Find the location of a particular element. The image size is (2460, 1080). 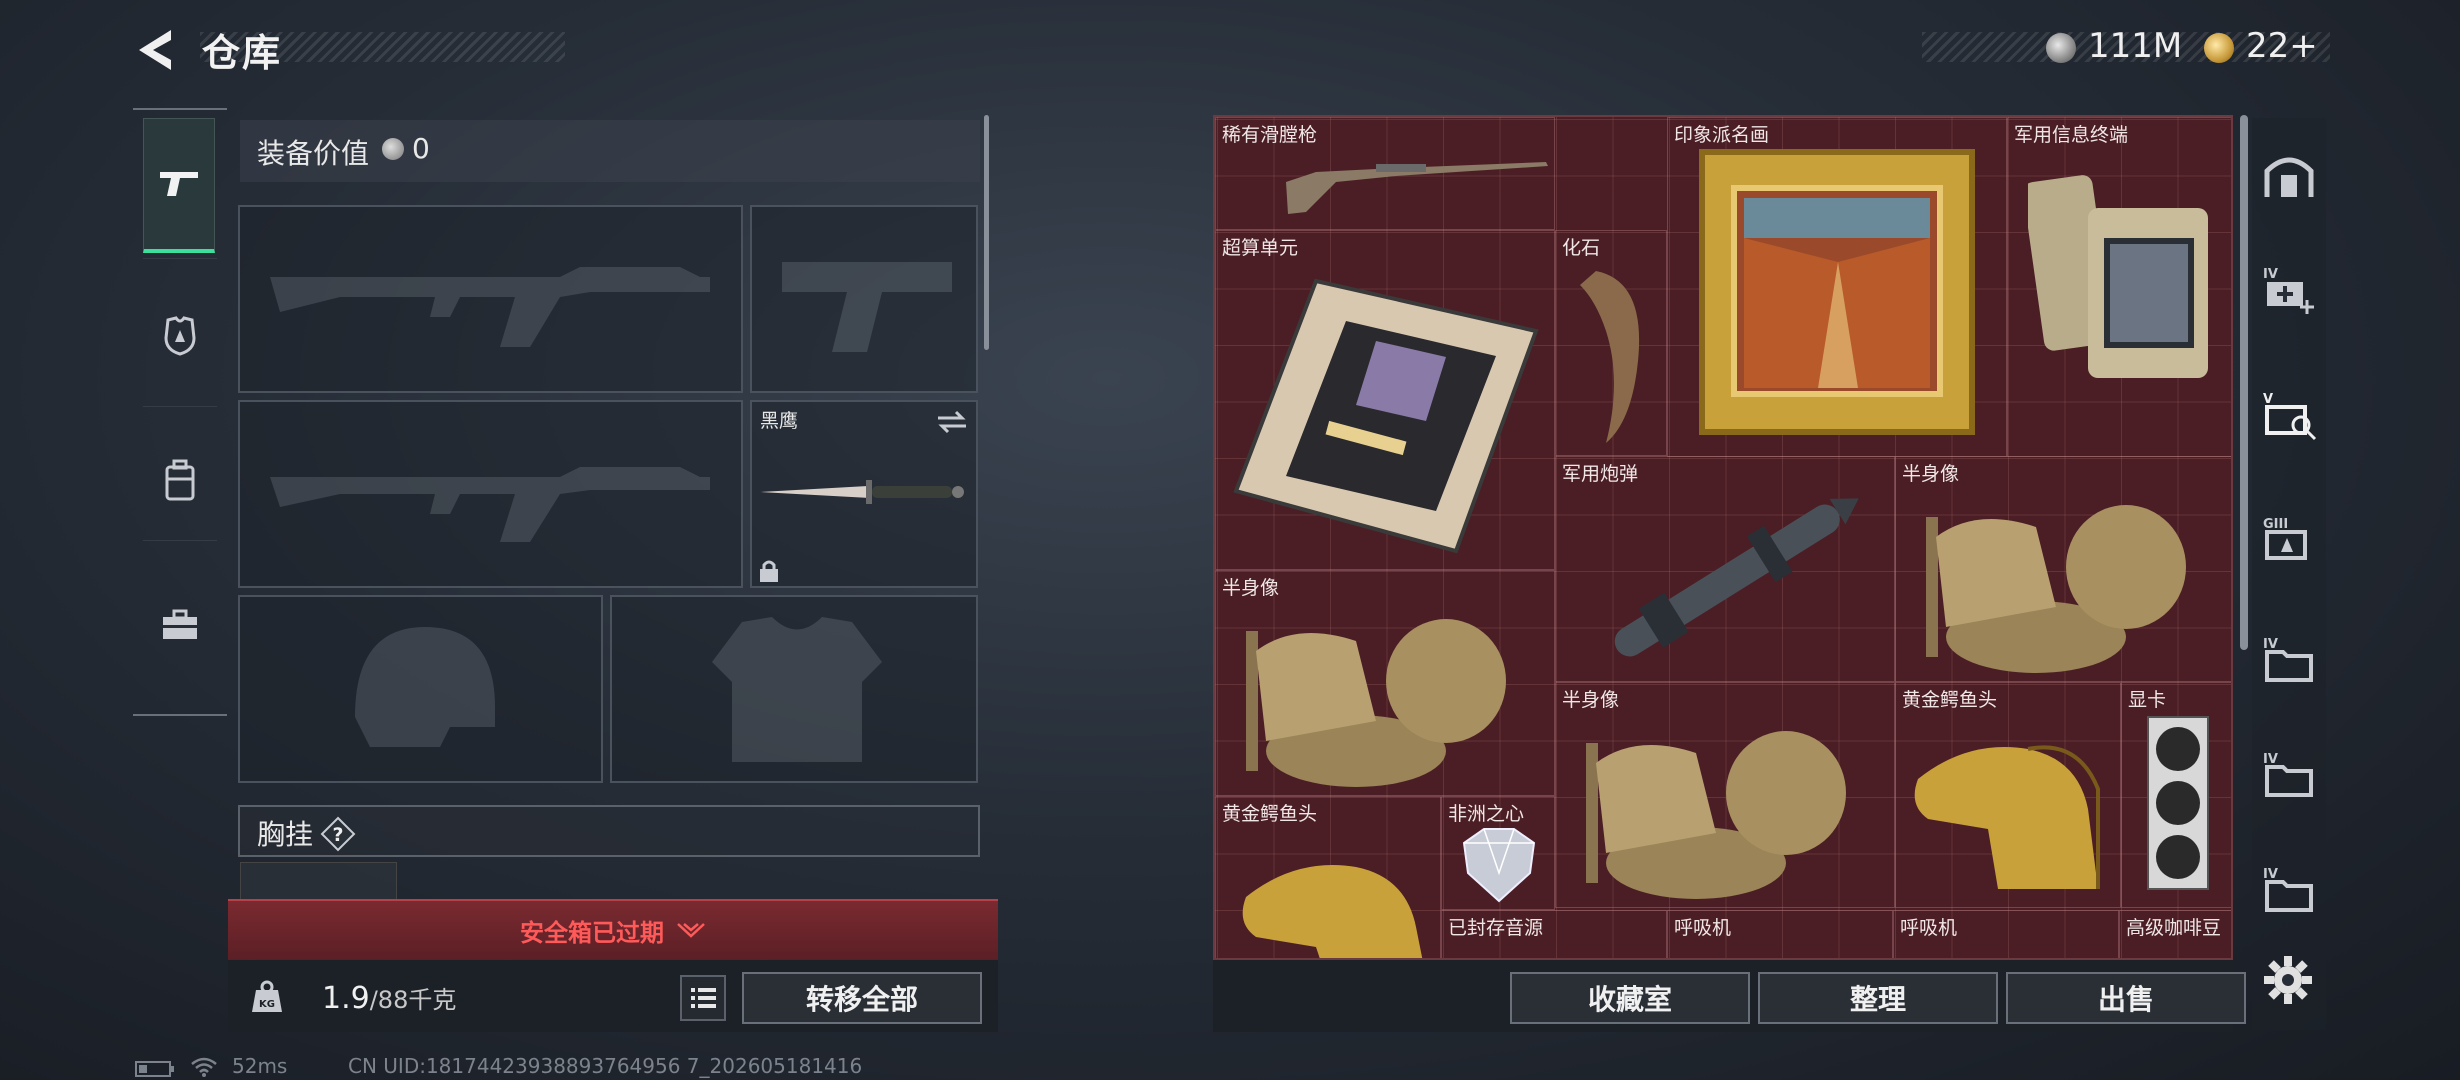

help-icon: ? is located at coordinates (338, 834).